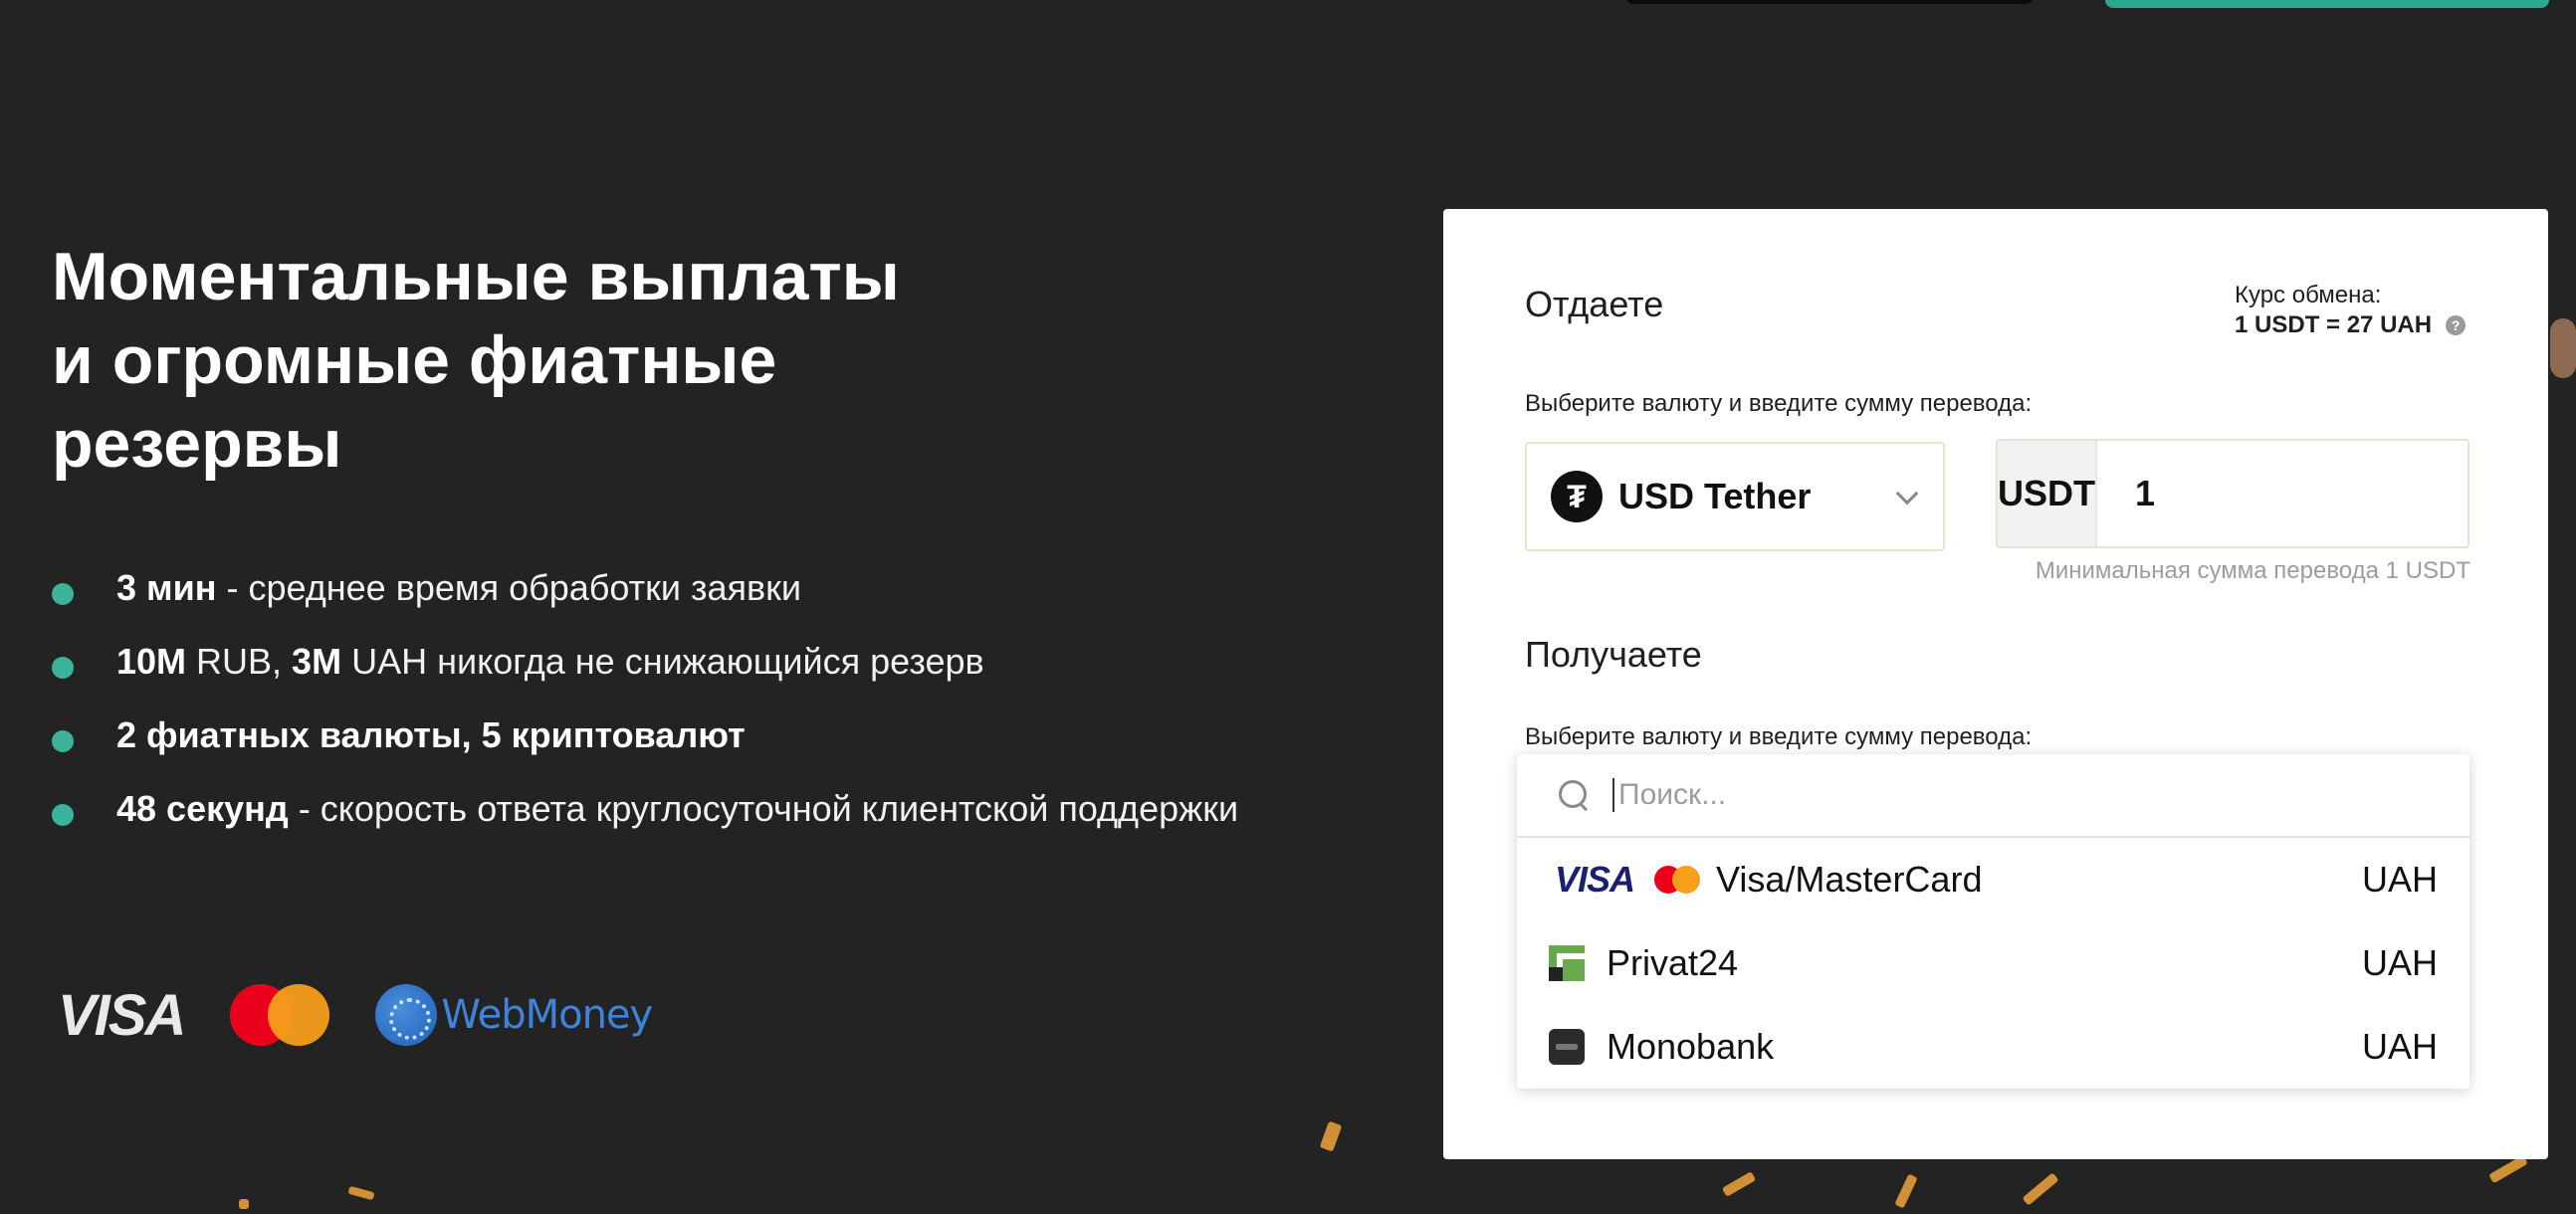 This screenshot has width=2576, height=1214. Describe the element at coordinates (1673, 962) in the screenshot. I see `option-label: Privat24` at that location.